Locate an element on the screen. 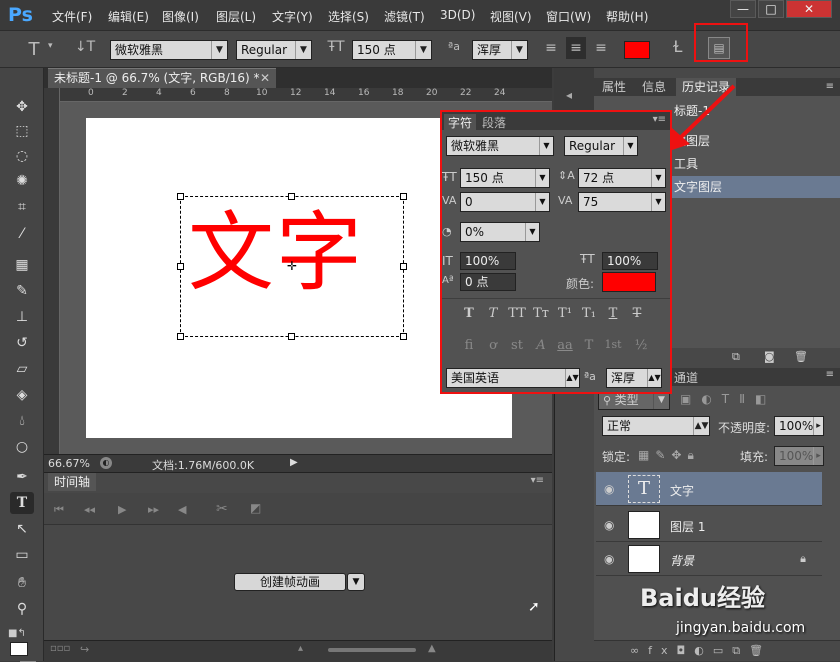 This screenshot has width=840, height=662. ordinals-button: 1st is located at coordinates (613, 344).